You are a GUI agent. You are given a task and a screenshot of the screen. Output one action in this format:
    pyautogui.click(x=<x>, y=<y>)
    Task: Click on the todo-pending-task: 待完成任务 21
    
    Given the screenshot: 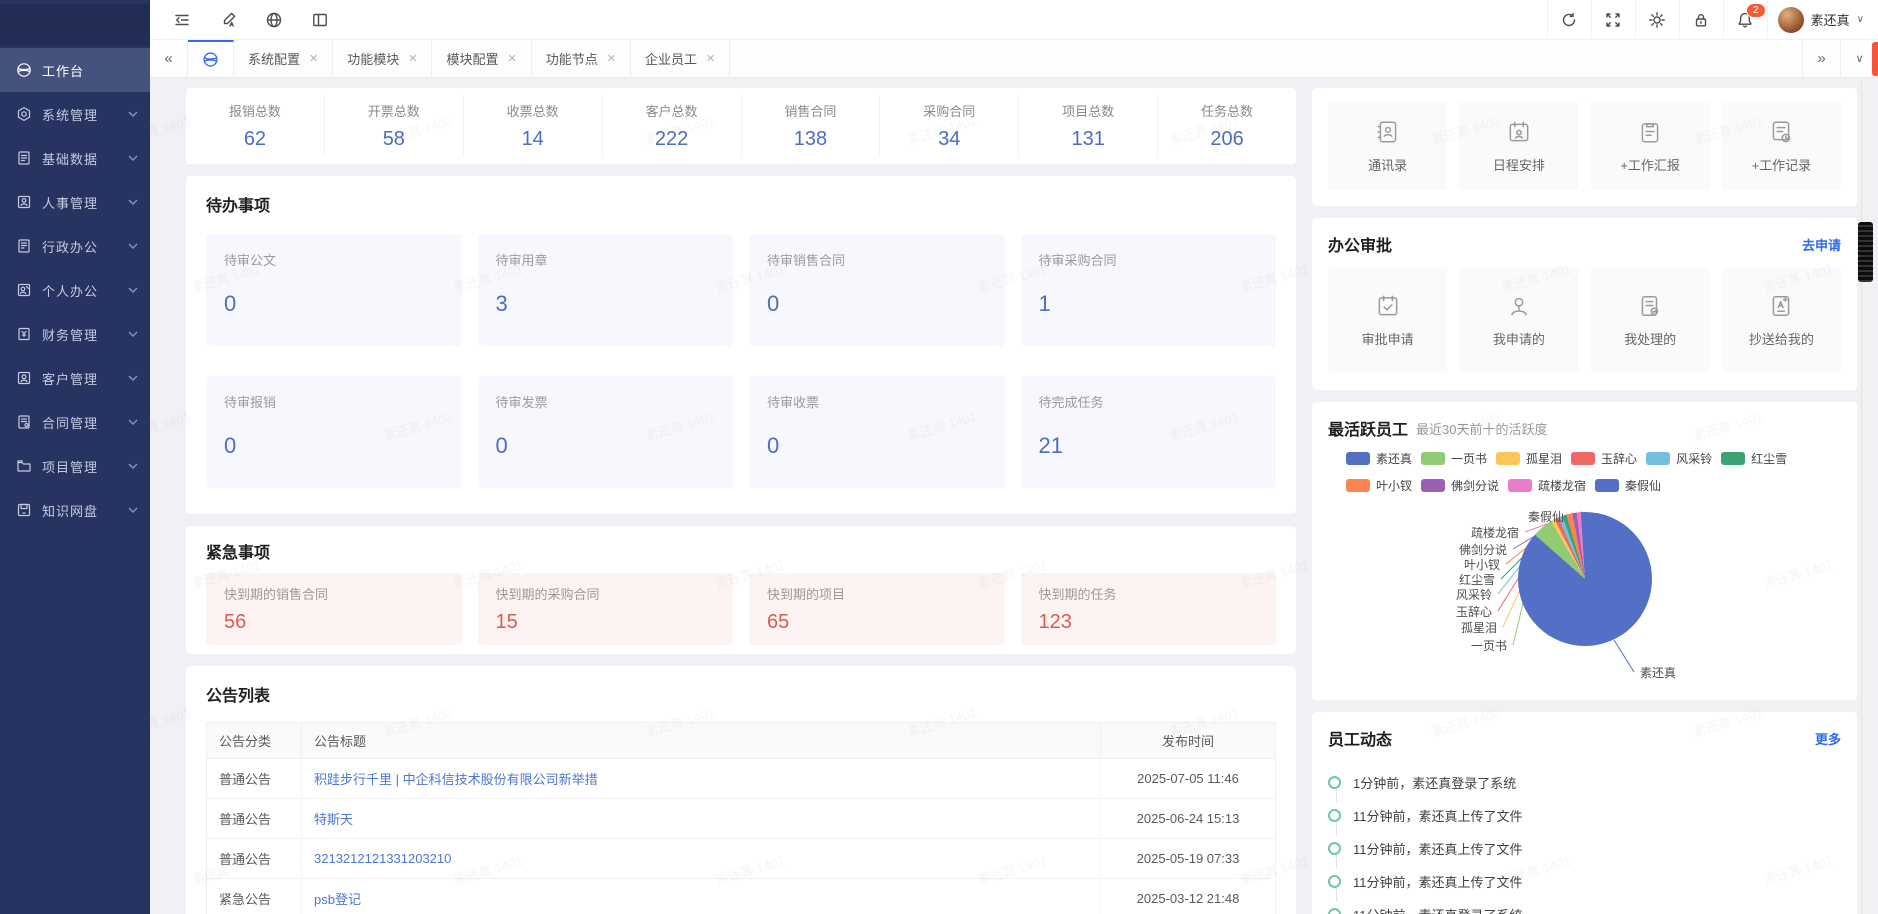 What is the action you would take?
    pyautogui.click(x=1148, y=432)
    